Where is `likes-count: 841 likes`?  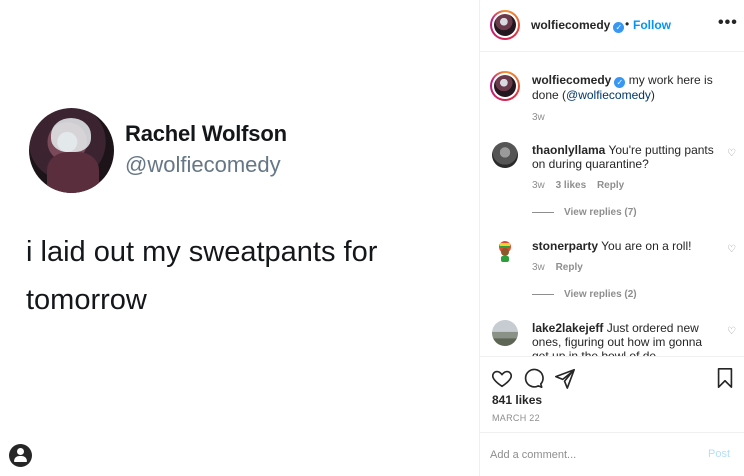
likes-count: 841 likes is located at coordinates (517, 400).